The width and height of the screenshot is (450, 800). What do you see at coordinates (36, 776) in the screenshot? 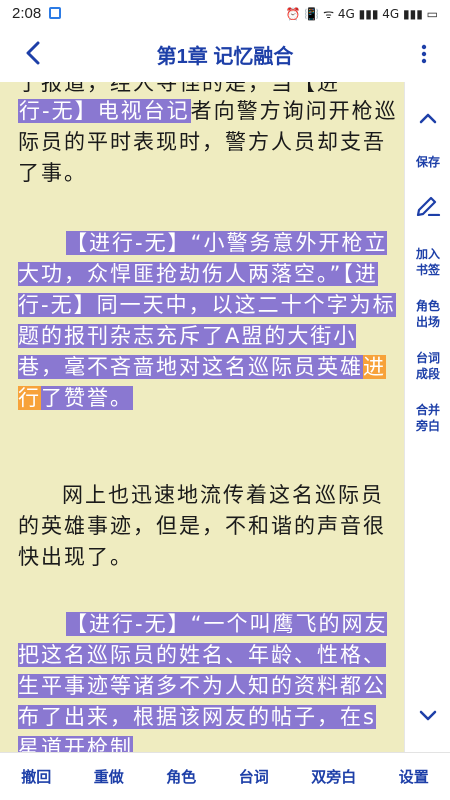
I see `undo-button: 撤回` at bounding box center [36, 776].